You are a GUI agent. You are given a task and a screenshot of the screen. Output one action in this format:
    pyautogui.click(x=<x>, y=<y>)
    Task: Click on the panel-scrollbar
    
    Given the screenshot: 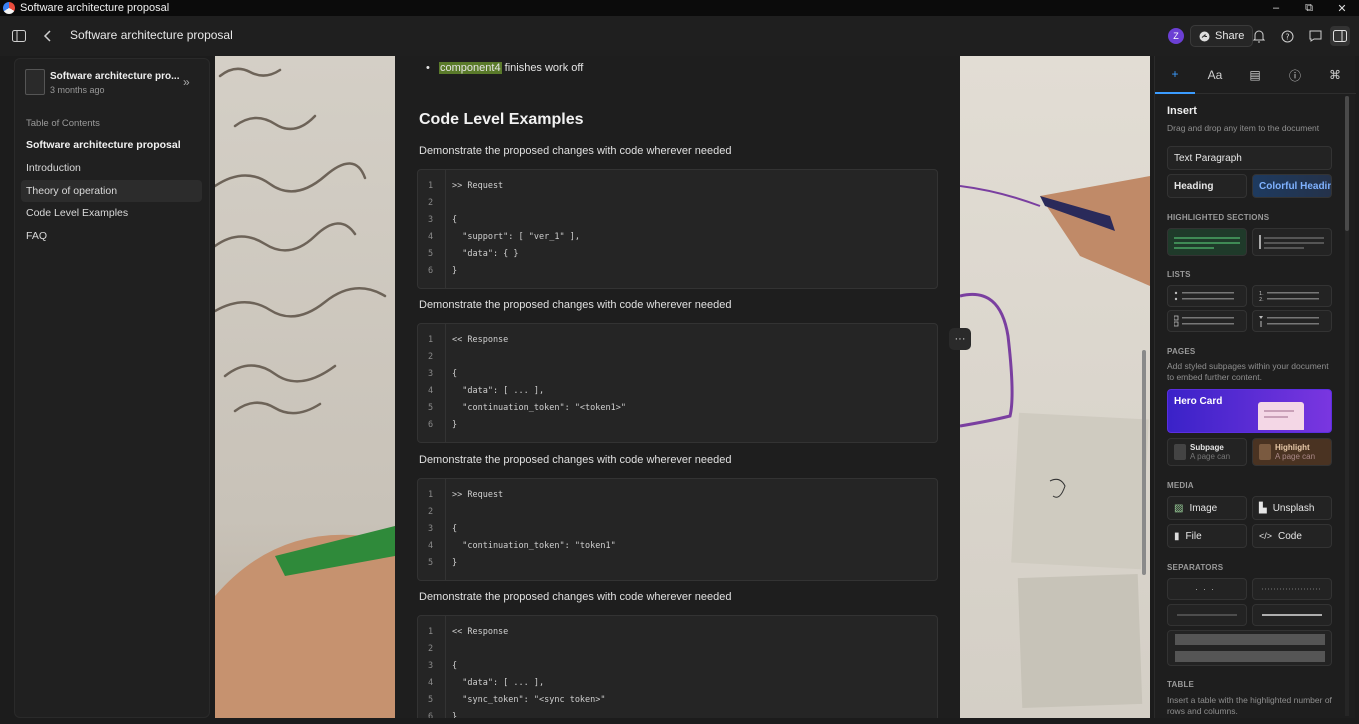 What is the action you would take?
    pyautogui.click(x=1347, y=406)
    